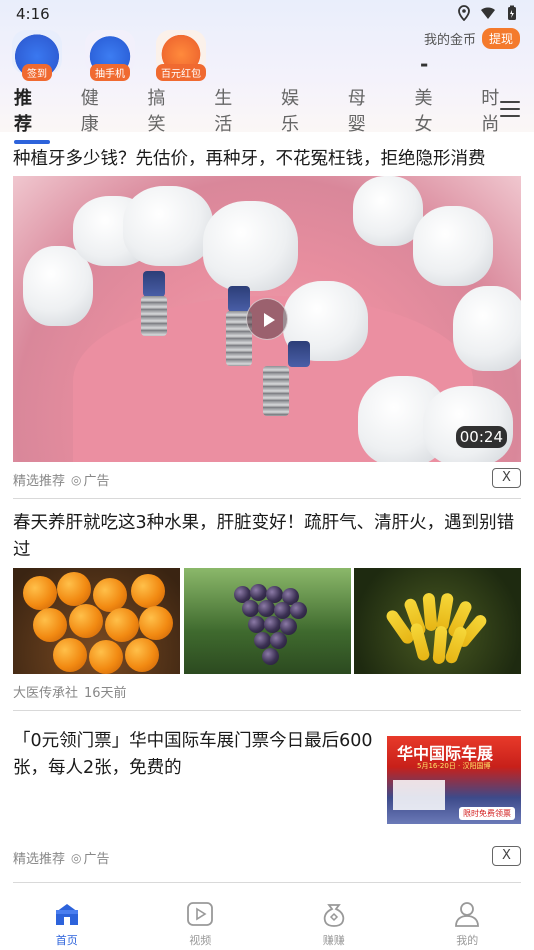  Describe the element at coordinates (454, 780) in the screenshot. I see `auto-show-banner: 华中国际车展 5月16-20日 · 汉阳国博 限时免费领票` at that location.